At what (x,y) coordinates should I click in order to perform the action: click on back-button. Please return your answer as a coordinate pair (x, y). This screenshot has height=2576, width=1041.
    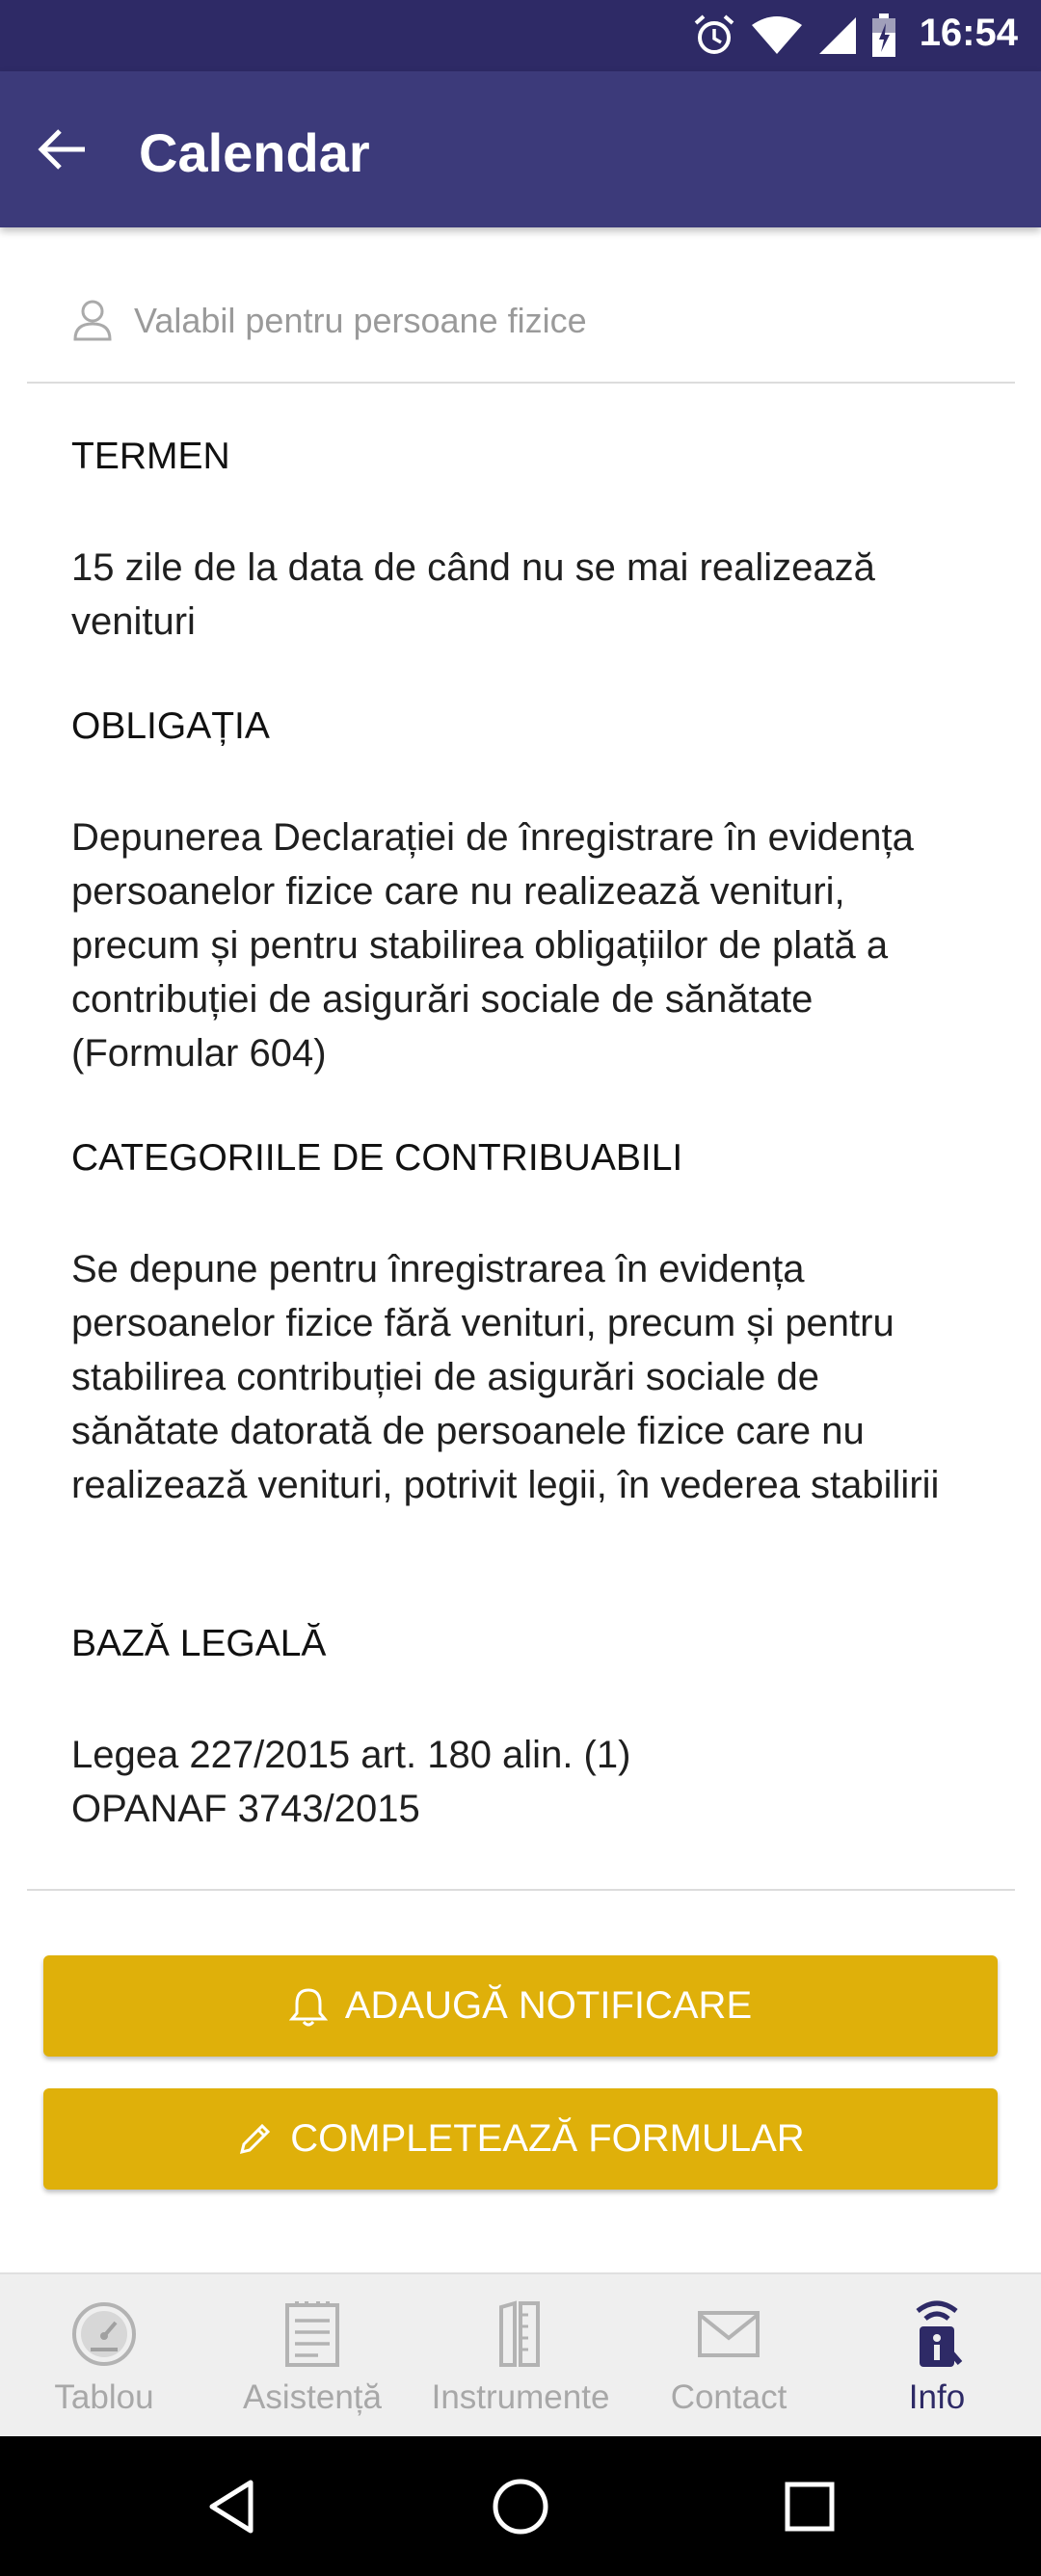
    Looking at the image, I should click on (63, 149).